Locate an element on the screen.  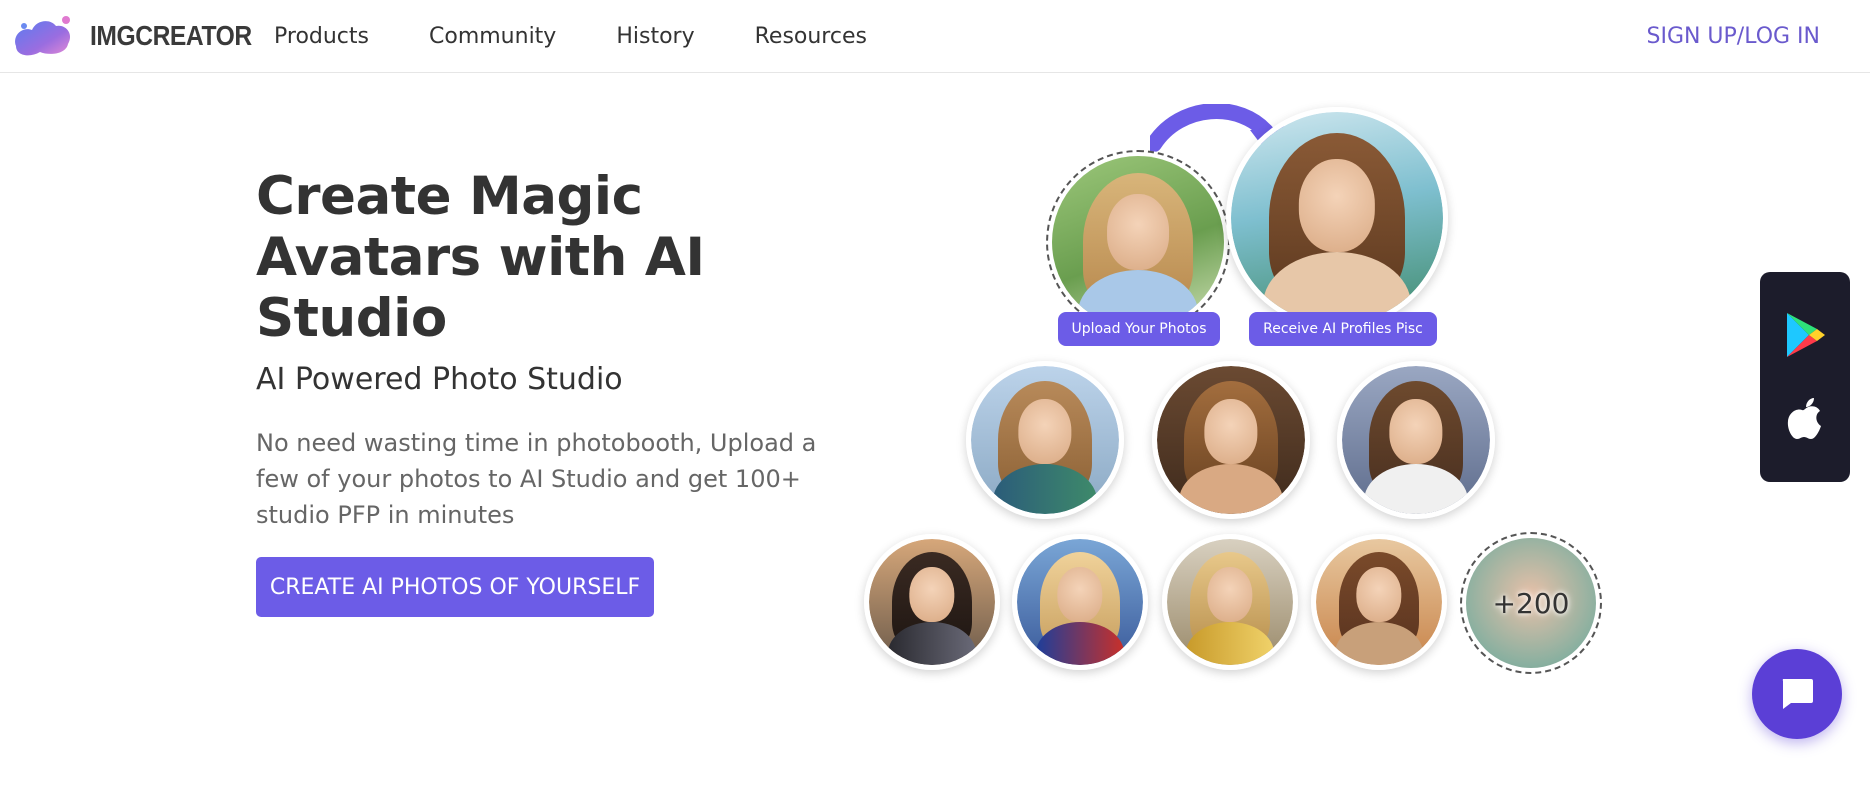
nav-community: Community is located at coordinates (492, 36).